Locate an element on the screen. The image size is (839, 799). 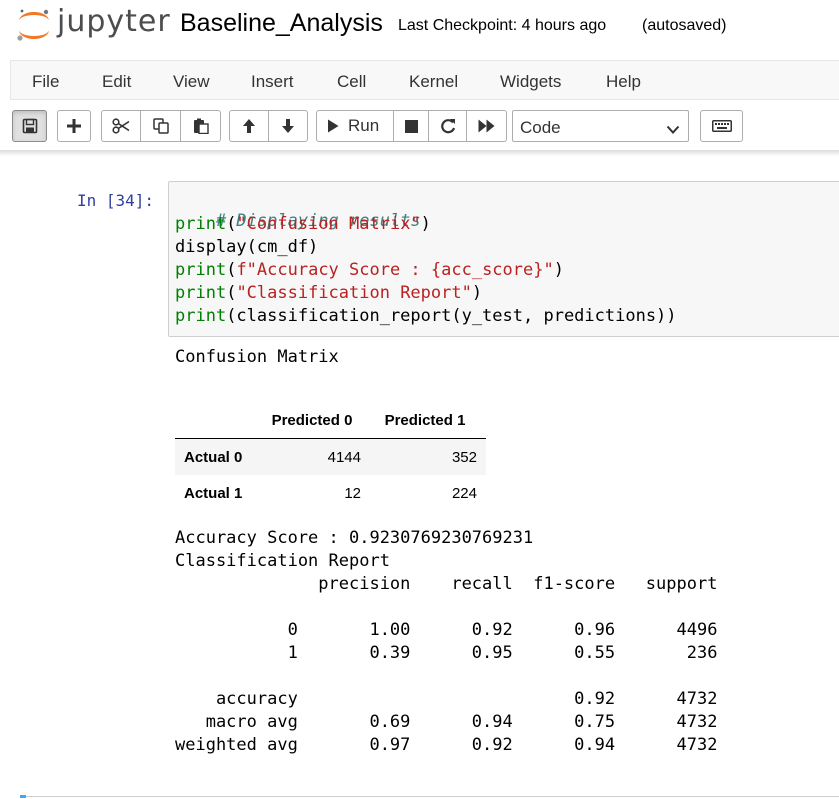
autosave-status: (autosaved) is located at coordinates (684, 25).